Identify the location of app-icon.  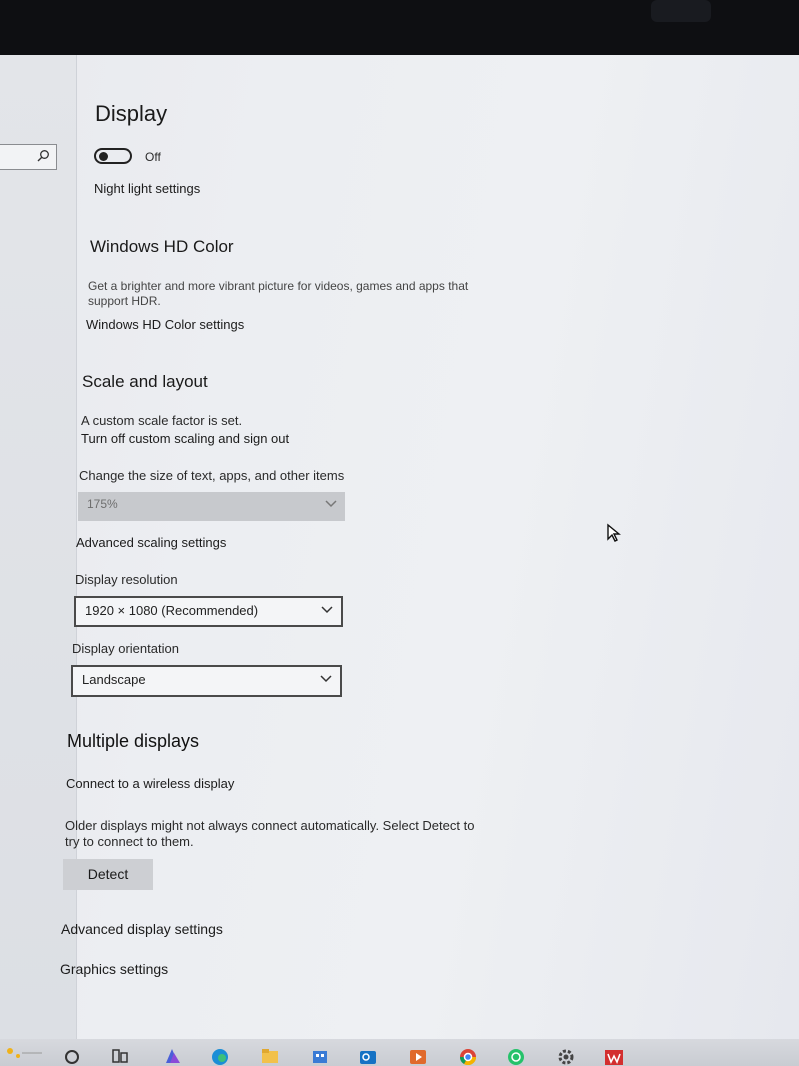
(172, 1055).